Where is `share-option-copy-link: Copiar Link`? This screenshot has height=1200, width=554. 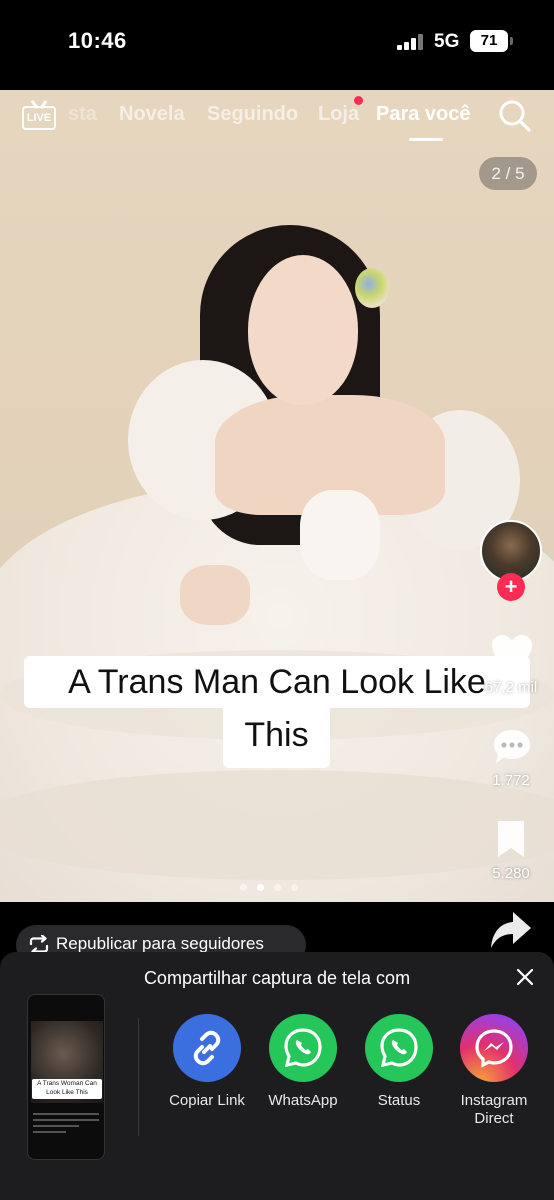
share-option-copy-link: Copiar Link is located at coordinates (207, 1062).